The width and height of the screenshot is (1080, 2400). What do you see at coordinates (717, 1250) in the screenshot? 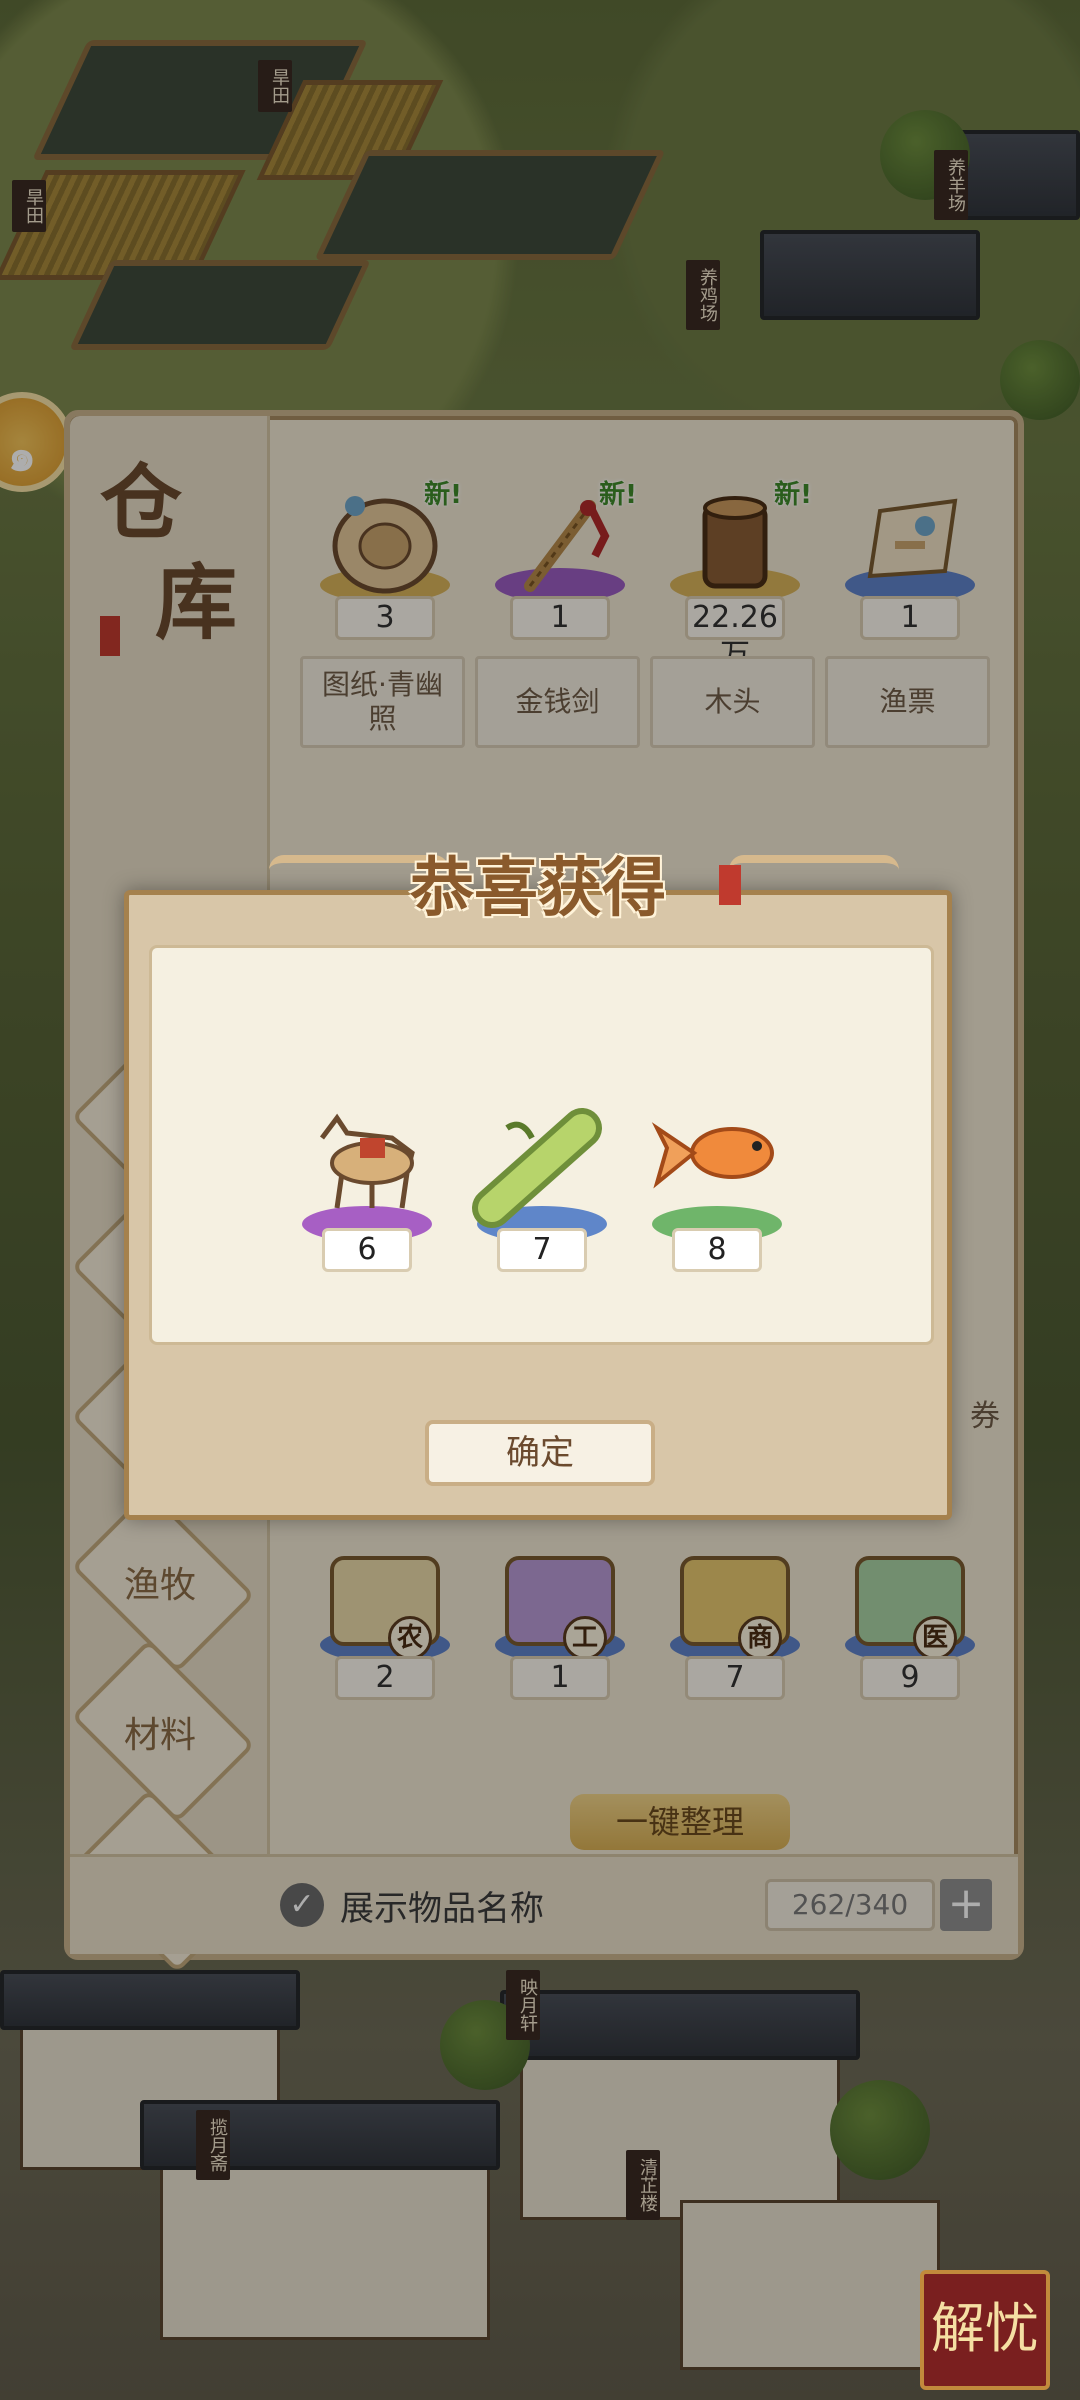
I see `reward-count: 8` at bounding box center [717, 1250].